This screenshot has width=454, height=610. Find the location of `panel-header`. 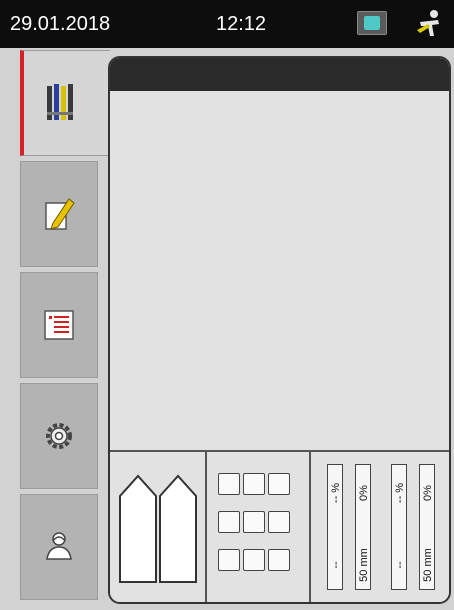

panel-header is located at coordinates (279, 74).